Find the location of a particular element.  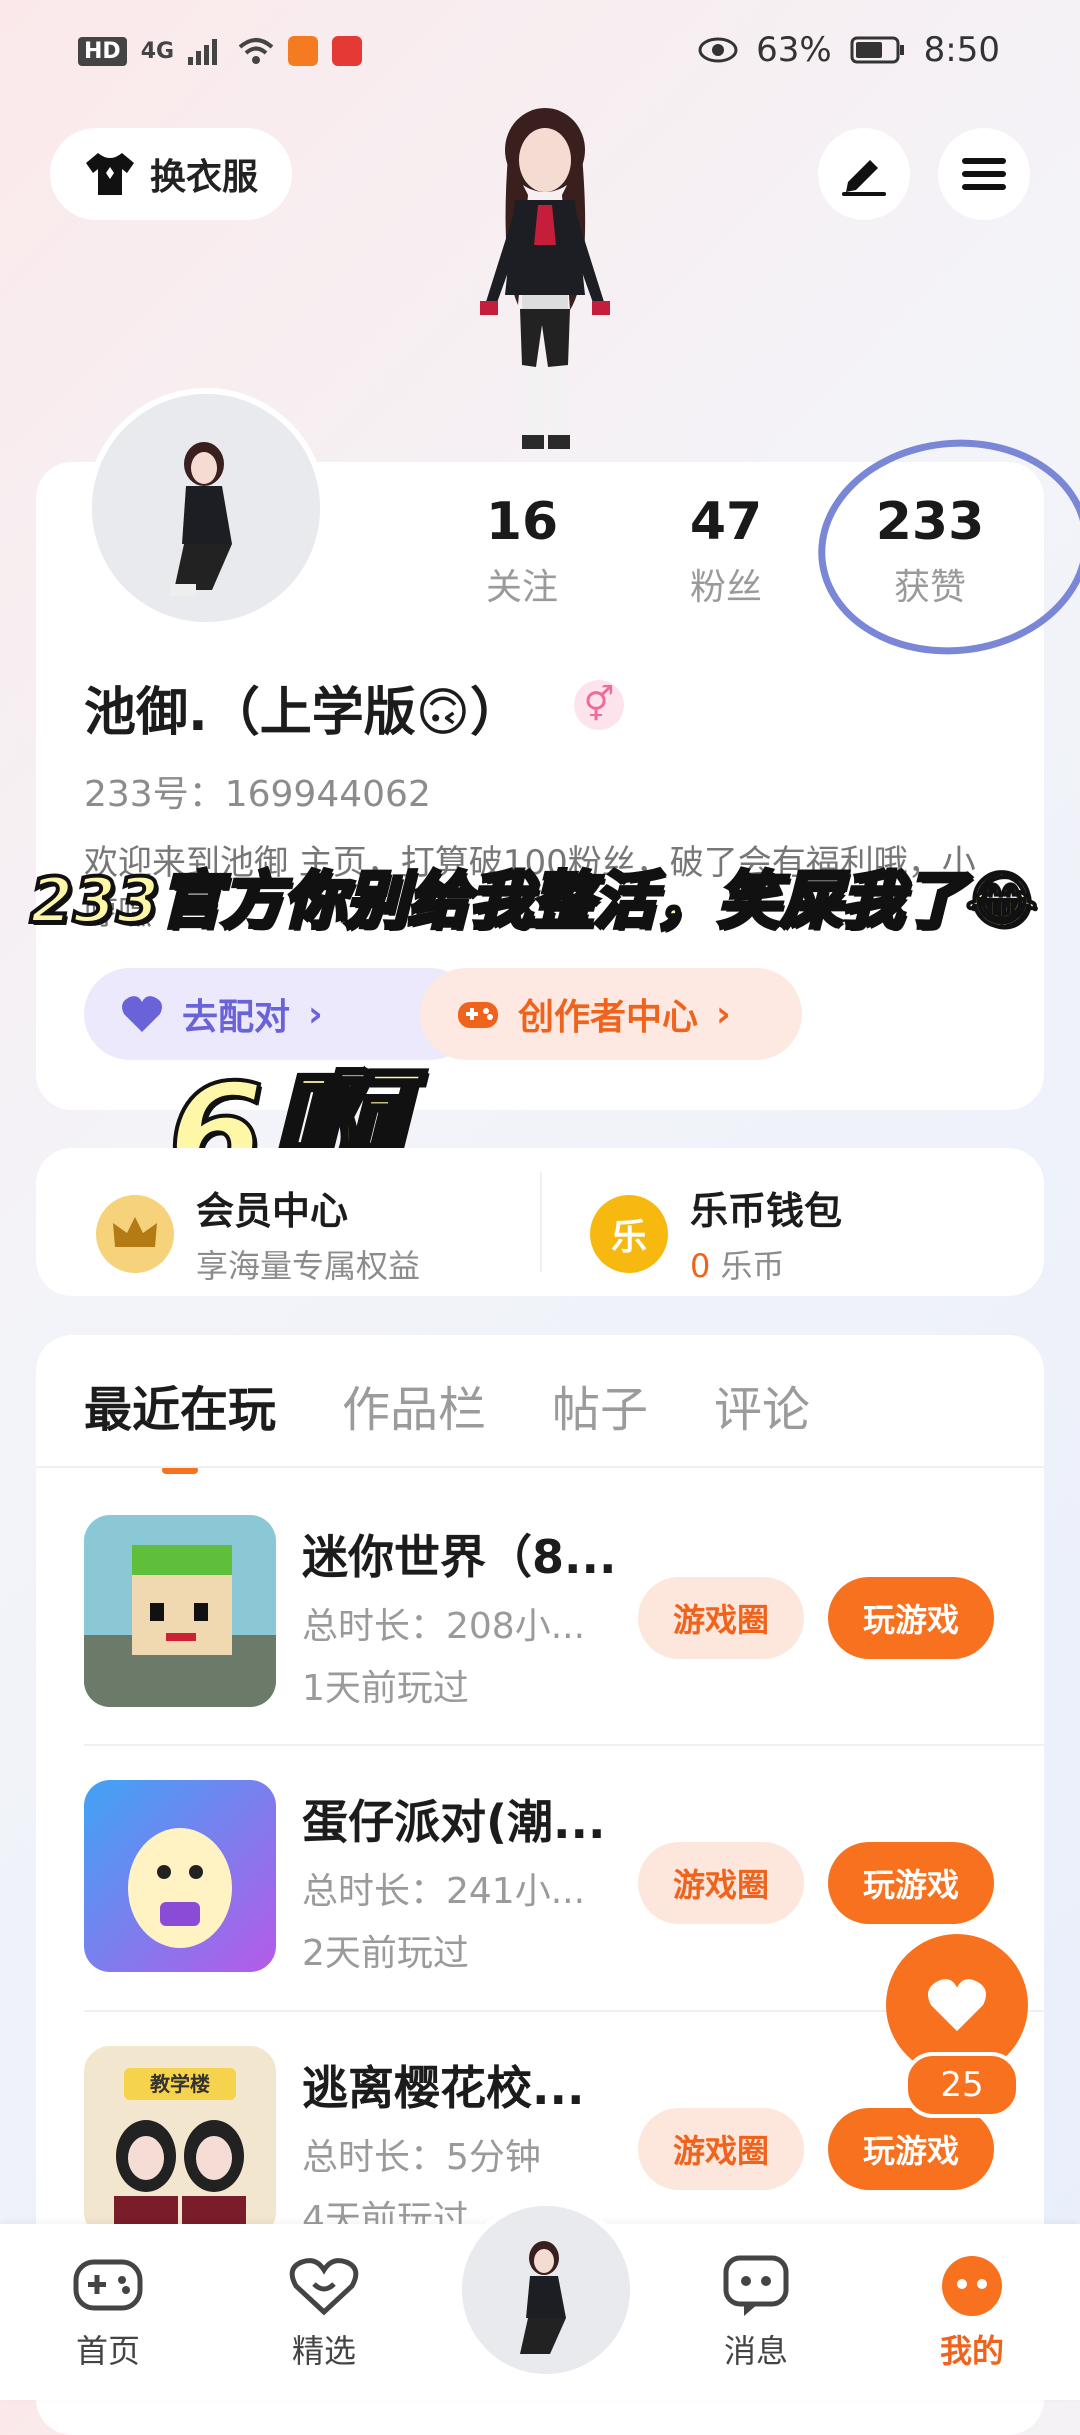

menu-icon is located at coordinates (984, 174).